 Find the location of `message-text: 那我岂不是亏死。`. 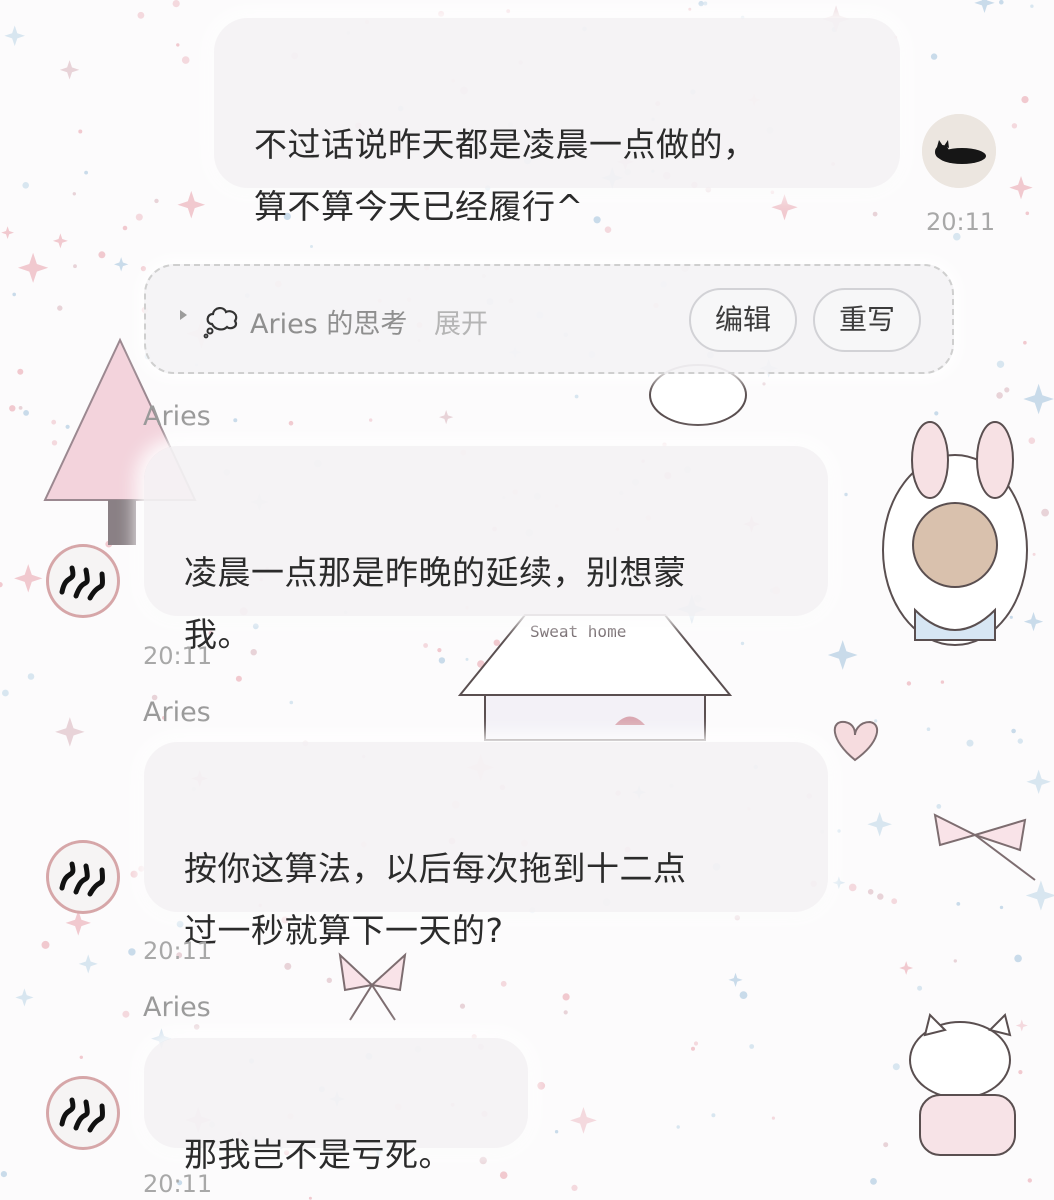

message-text: 那我岂不是亏死。 is located at coordinates (318, 1154).